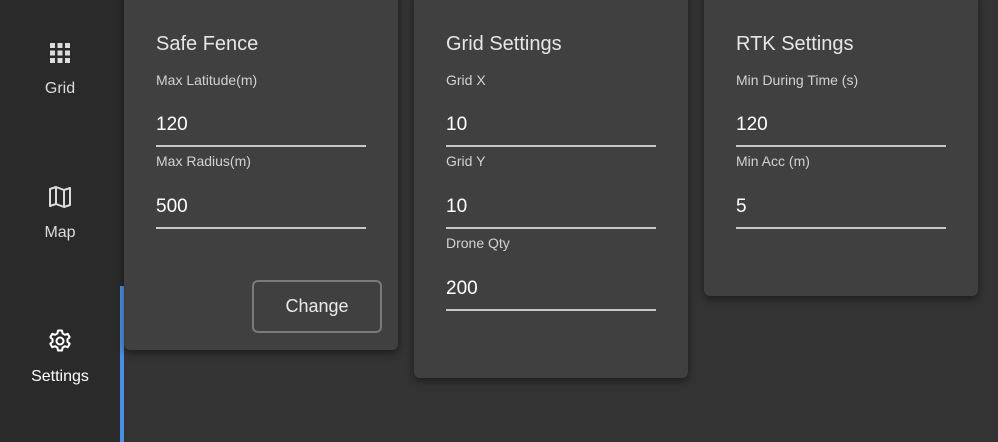  What do you see at coordinates (261, 212) in the screenshot?
I see `max-radius-input` at bounding box center [261, 212].